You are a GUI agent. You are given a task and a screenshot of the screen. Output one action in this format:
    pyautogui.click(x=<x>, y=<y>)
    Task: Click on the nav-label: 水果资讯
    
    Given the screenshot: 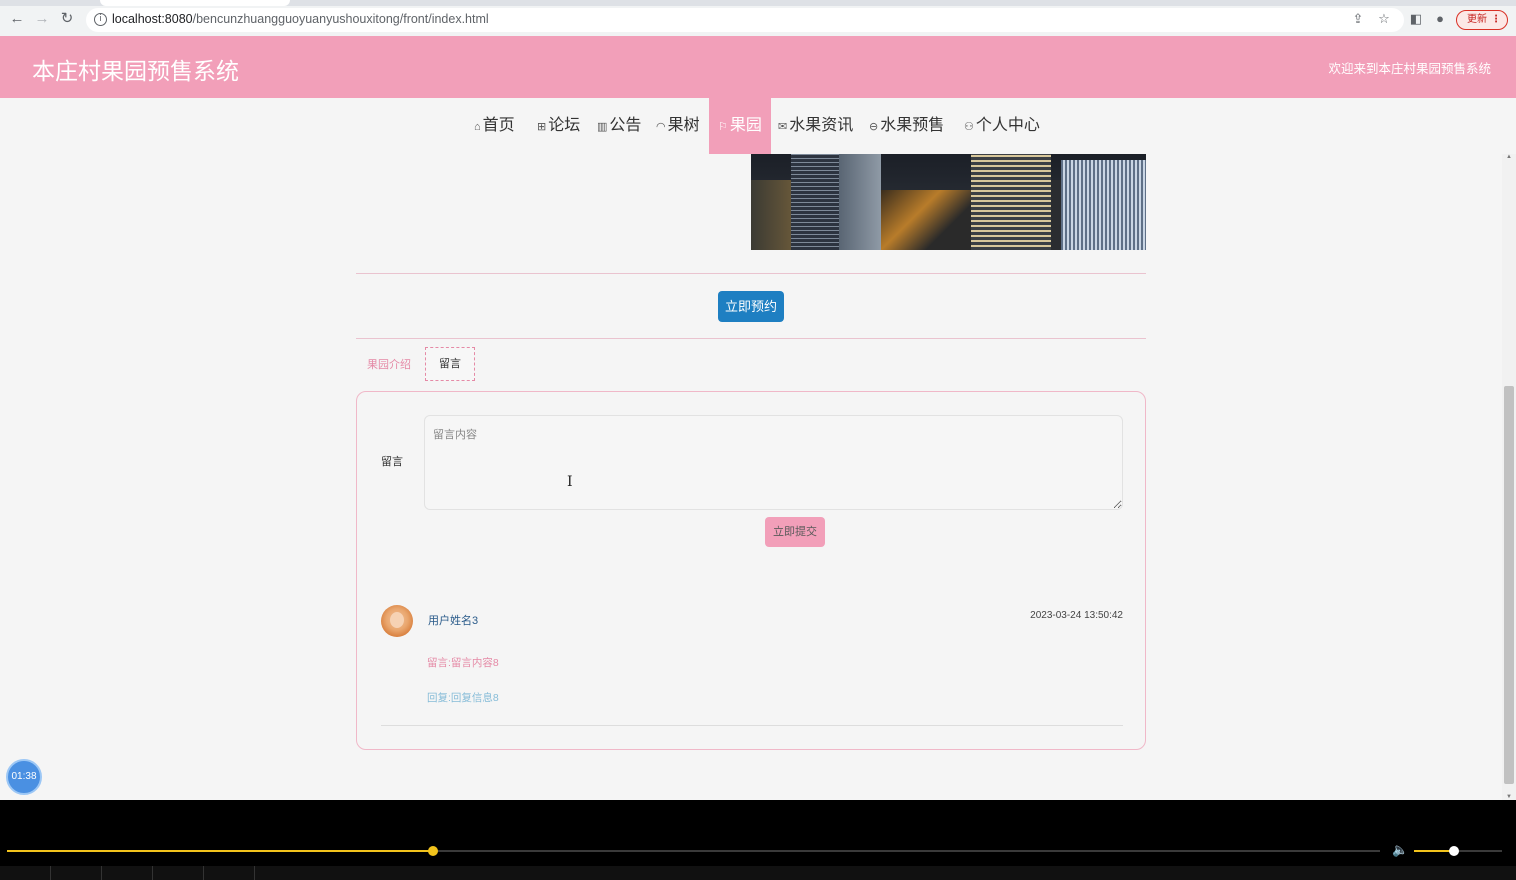 What is the action you would take?
    pyautogui.click(x=821, y=125)
    